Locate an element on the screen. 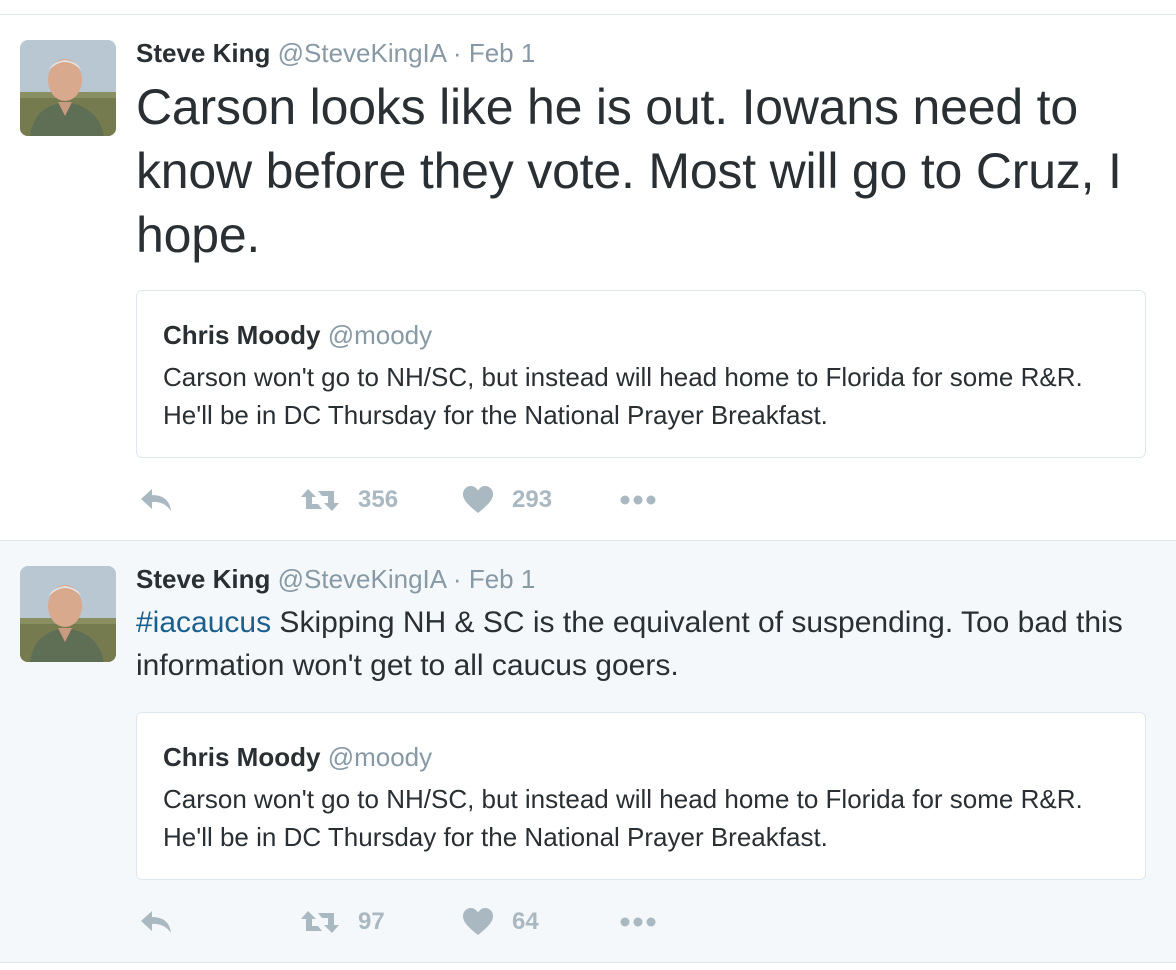 This screenshot has height=970, width=1176. retweet-count: 356 is located at coordinates (378, 499).